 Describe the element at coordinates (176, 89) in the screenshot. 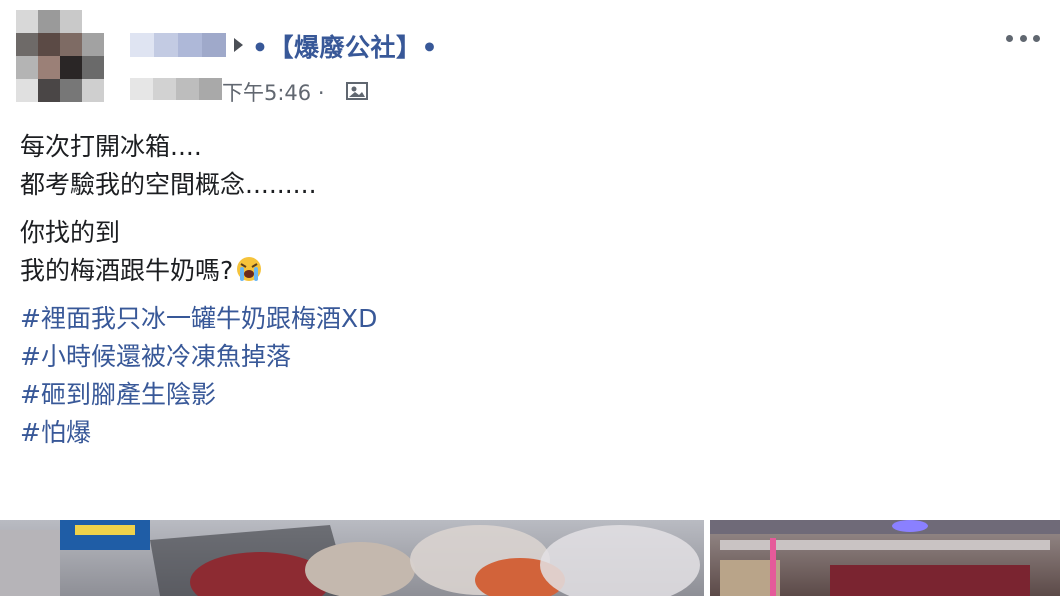

I see `date-blur` at that location.